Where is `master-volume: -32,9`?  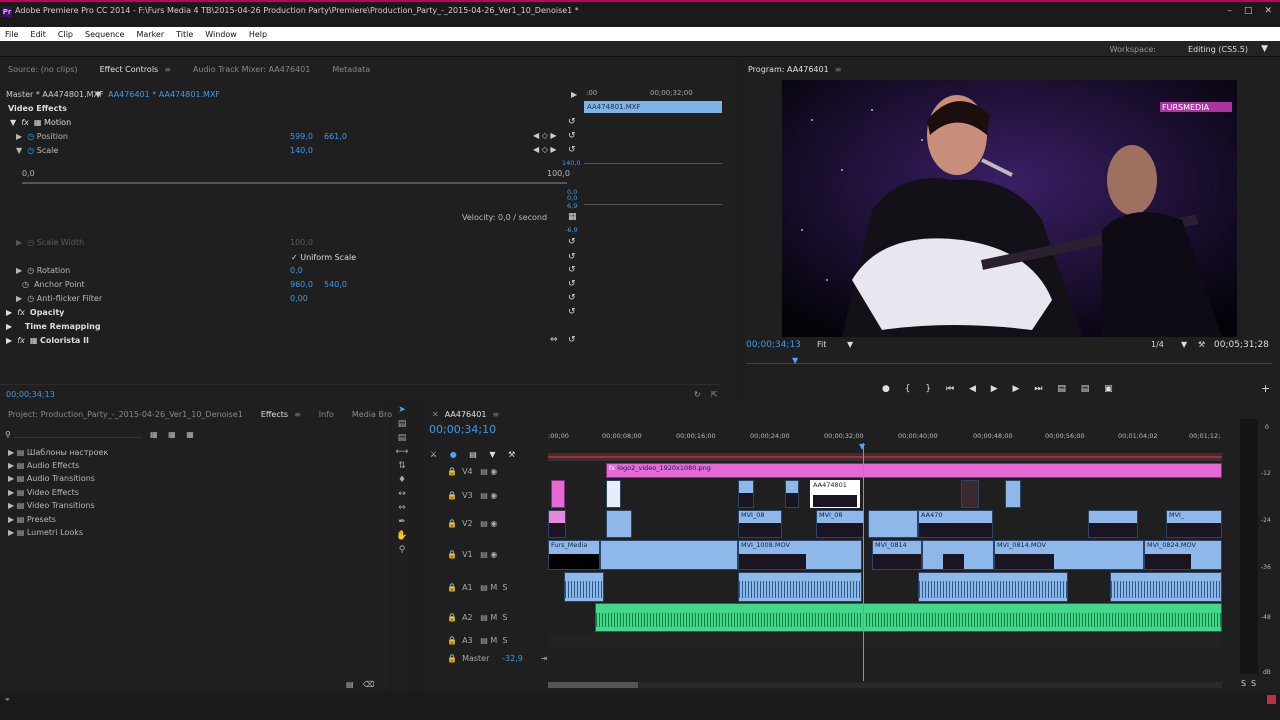 master-volume: -32,9 is located at coordinates (512, 658).